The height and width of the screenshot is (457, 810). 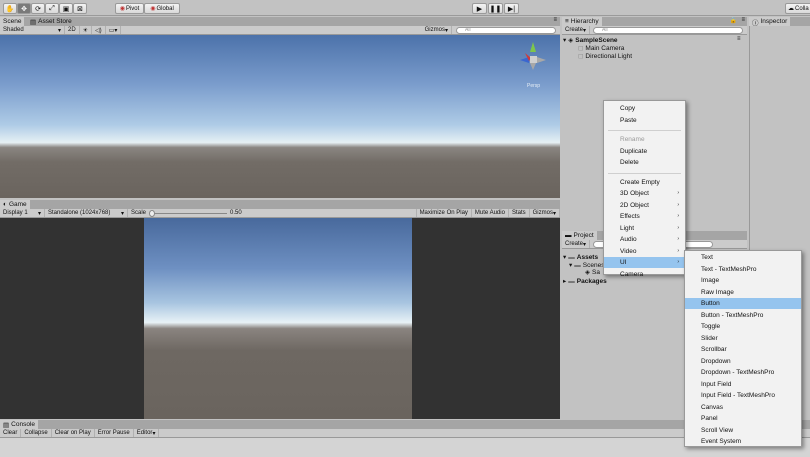 I want to click on search-placeholder: All, so click(x=468, y=30).